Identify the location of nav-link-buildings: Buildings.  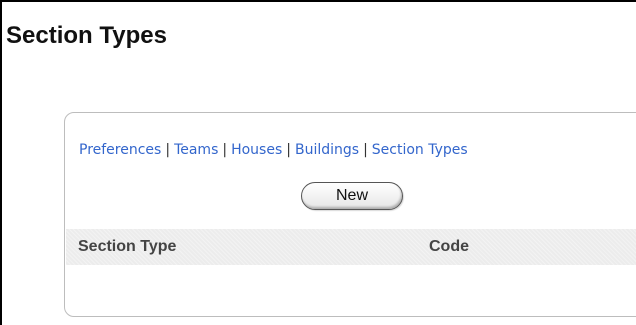
(327, 150).